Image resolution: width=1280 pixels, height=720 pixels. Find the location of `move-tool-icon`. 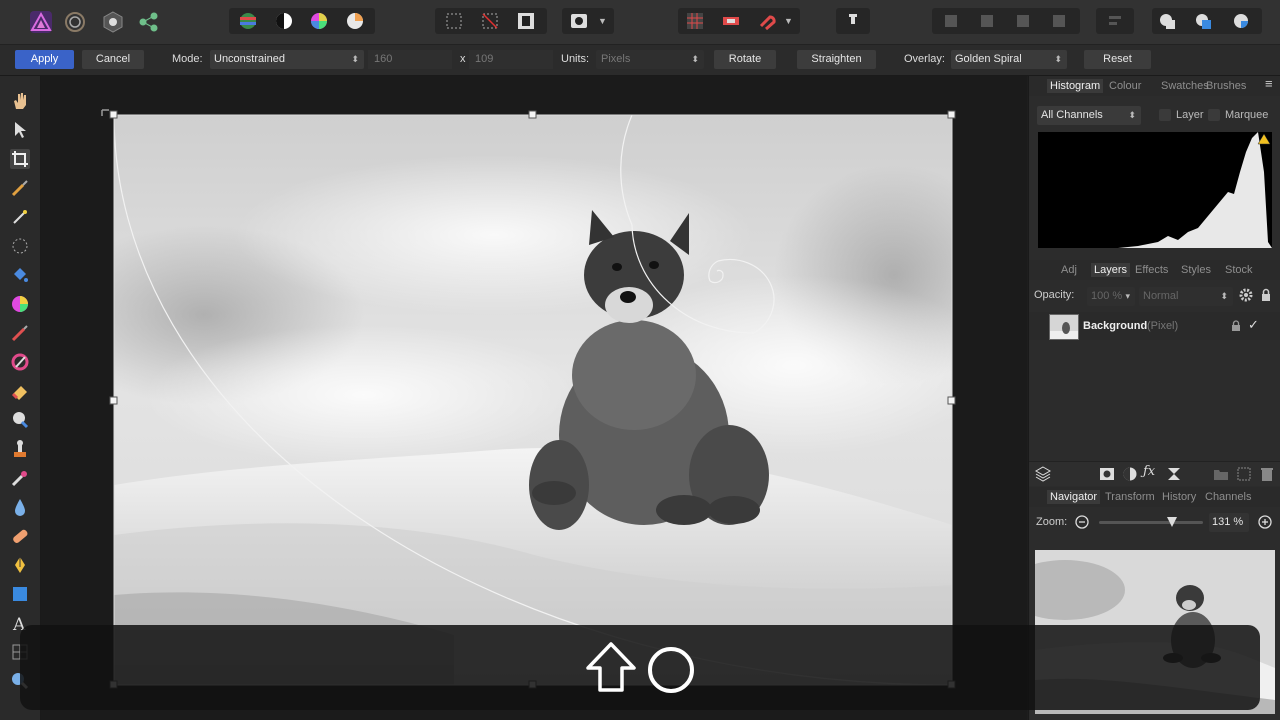

move-tool-icon is located at coordinates (20, 130).